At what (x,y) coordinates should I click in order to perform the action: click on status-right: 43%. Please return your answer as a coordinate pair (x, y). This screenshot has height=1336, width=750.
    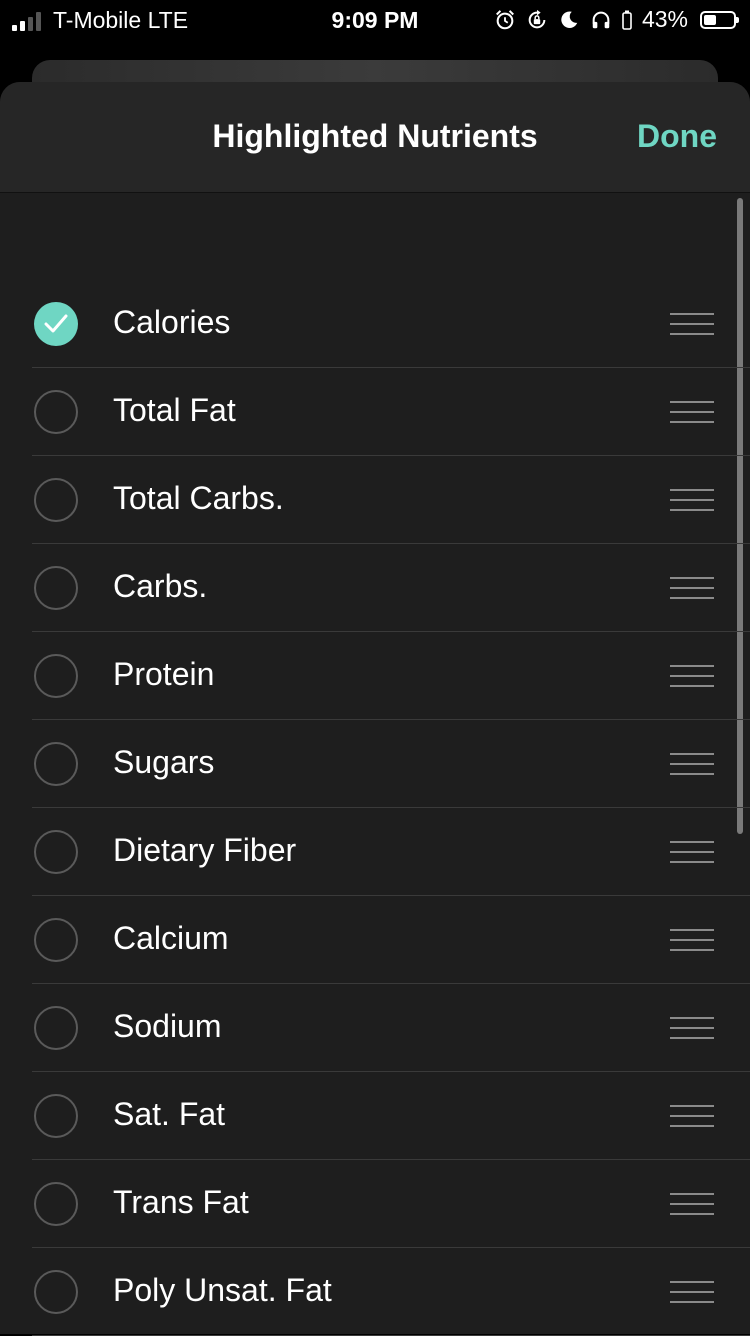
    Looking at the image, I should click on (616, 19).